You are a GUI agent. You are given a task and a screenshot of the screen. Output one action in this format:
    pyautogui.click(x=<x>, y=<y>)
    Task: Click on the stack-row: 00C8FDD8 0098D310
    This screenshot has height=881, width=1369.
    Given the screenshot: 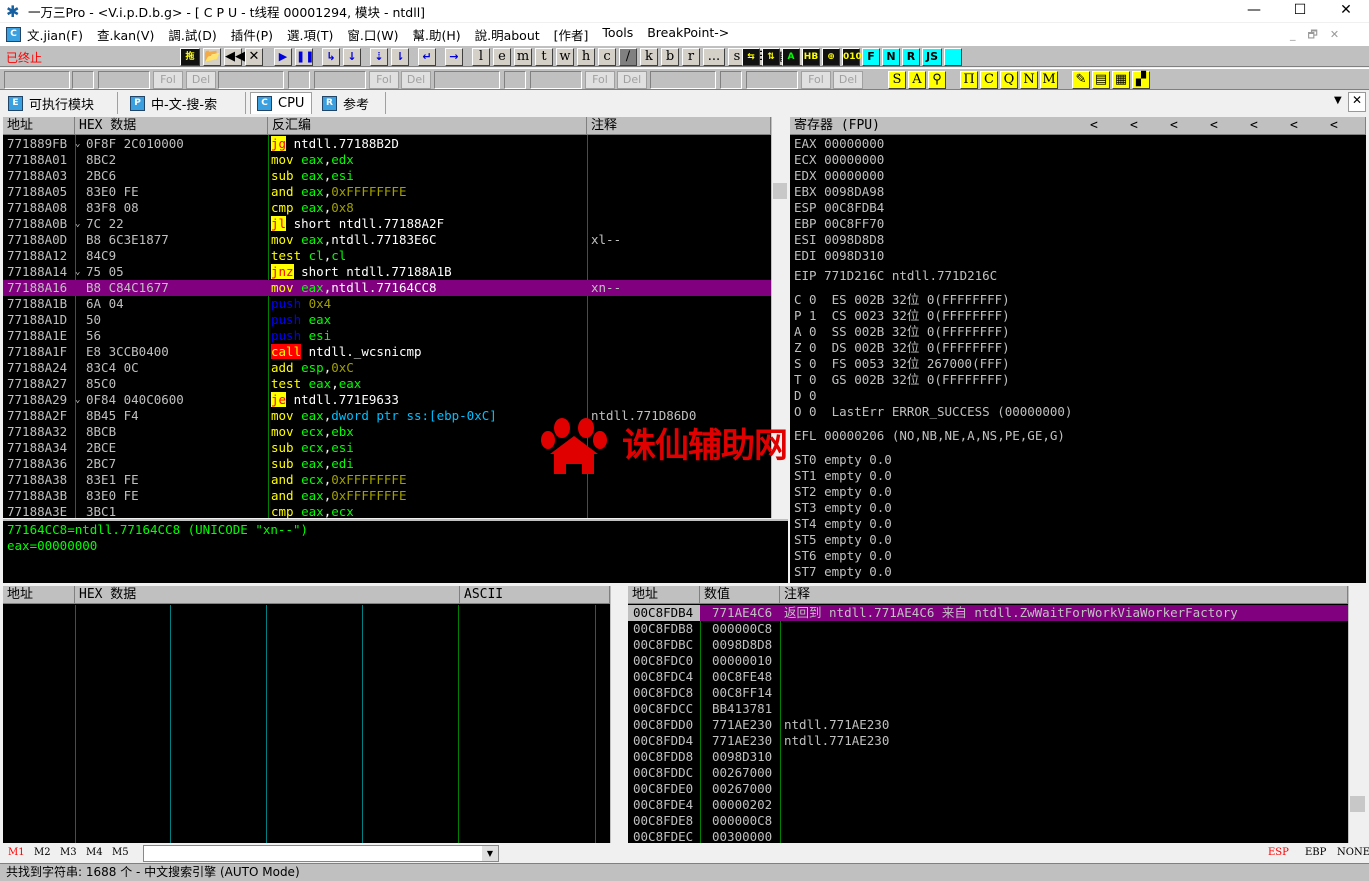 What is the action you would take?
    pyautogui.click(x=988, y=757)
    